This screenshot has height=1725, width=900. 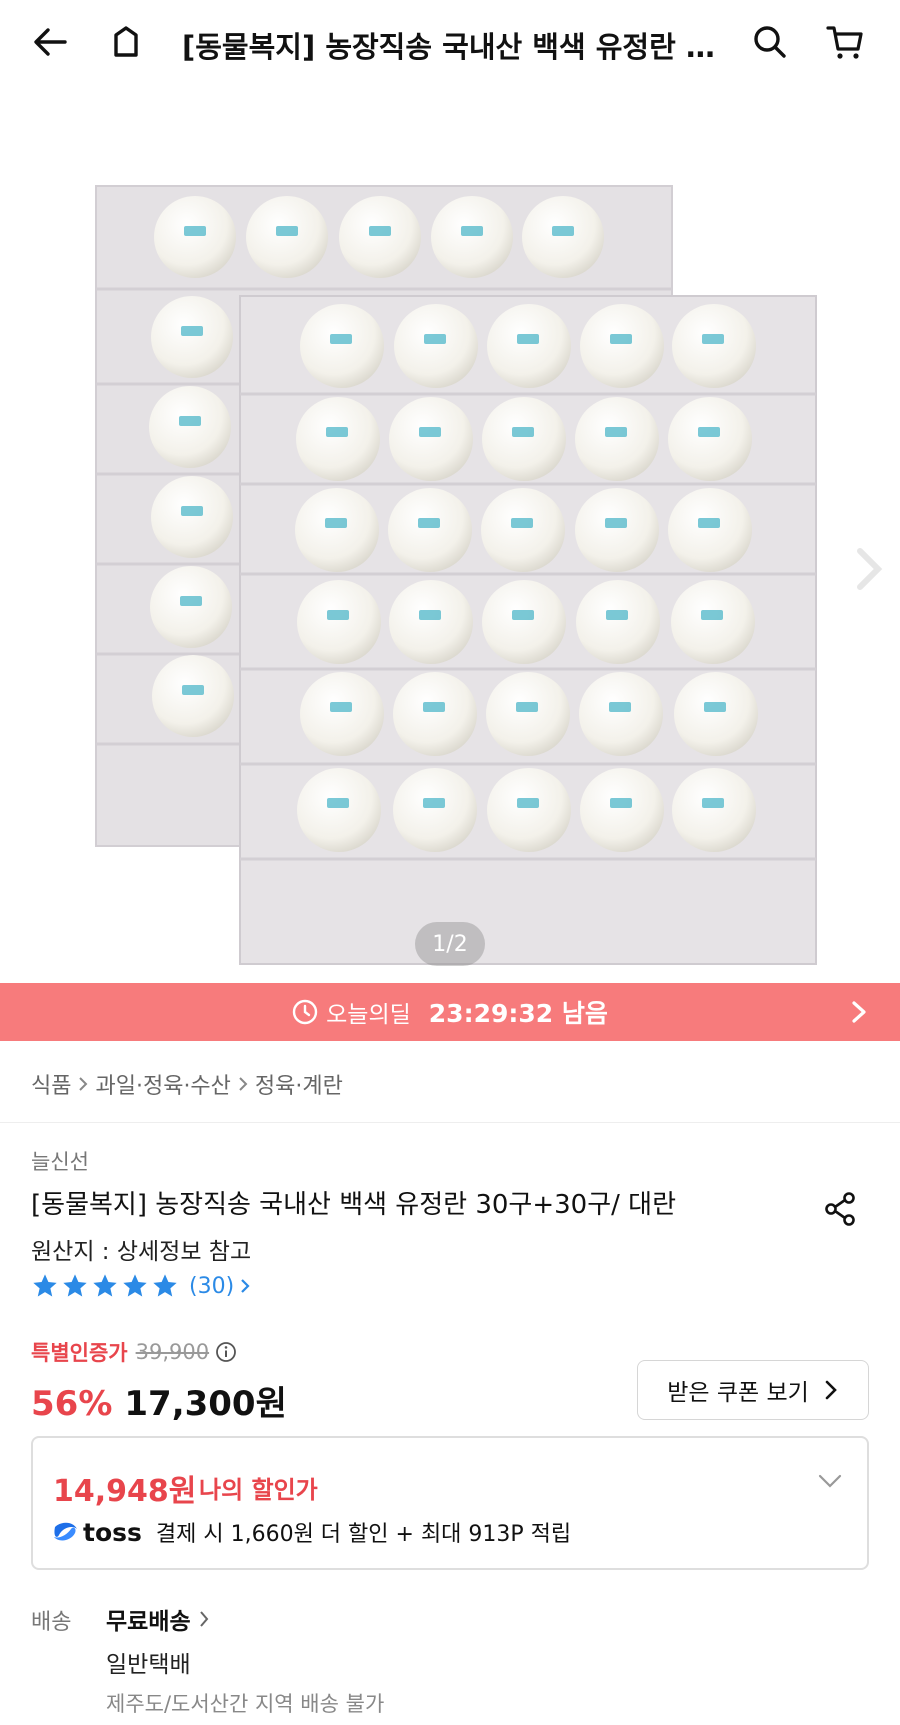 I want to click on back-arrow-icon, so click(x=50, y=42).